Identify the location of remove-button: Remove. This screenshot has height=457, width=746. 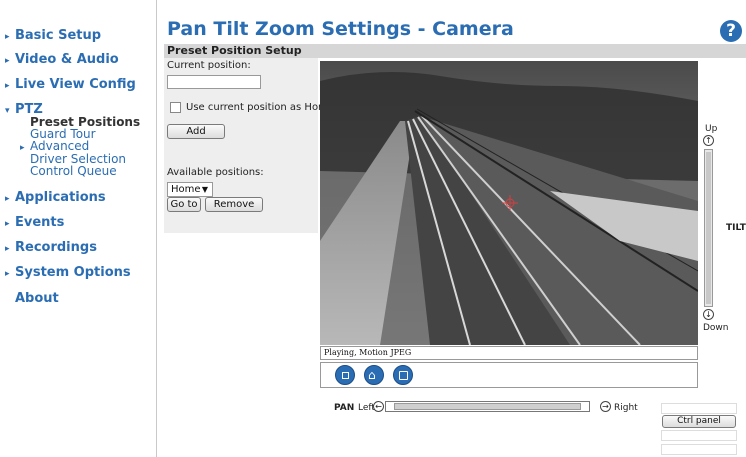
(234, 204).